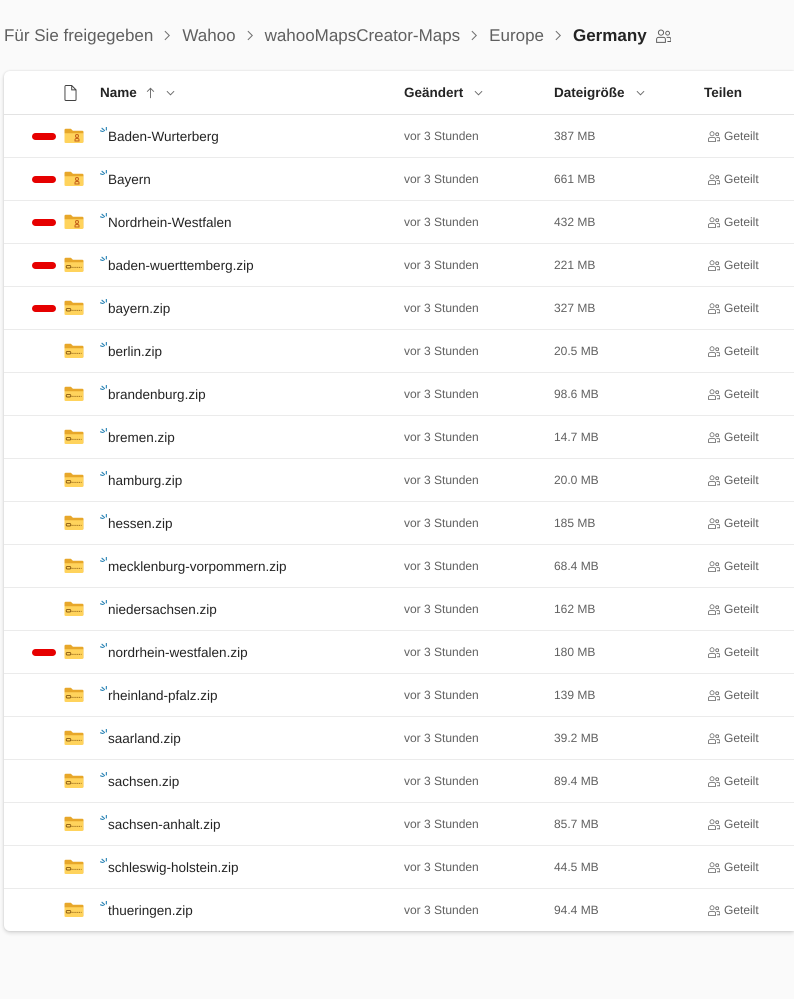 The image size is (794, 999). Describe the element at coordinates (178, 652) in the screenshot. I see `file-name-link: nordrhein-westfalen.zip` at that location.